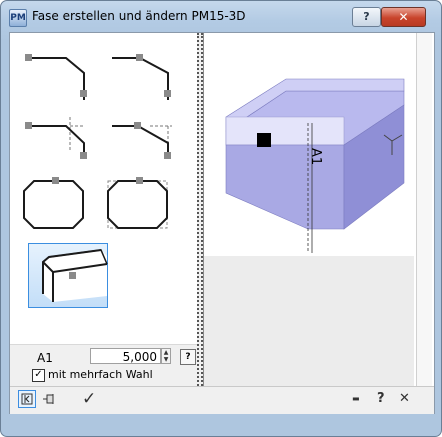 The width and height of the screenshot is (442, 437). I want to click on title-close-button: ✕, so click(403, 17).